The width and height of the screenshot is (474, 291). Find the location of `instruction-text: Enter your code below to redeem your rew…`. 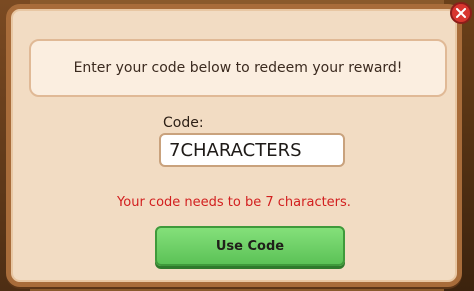

instruction-text: Enter your code below to redeem your rew… is located at coordinates (238, 68).